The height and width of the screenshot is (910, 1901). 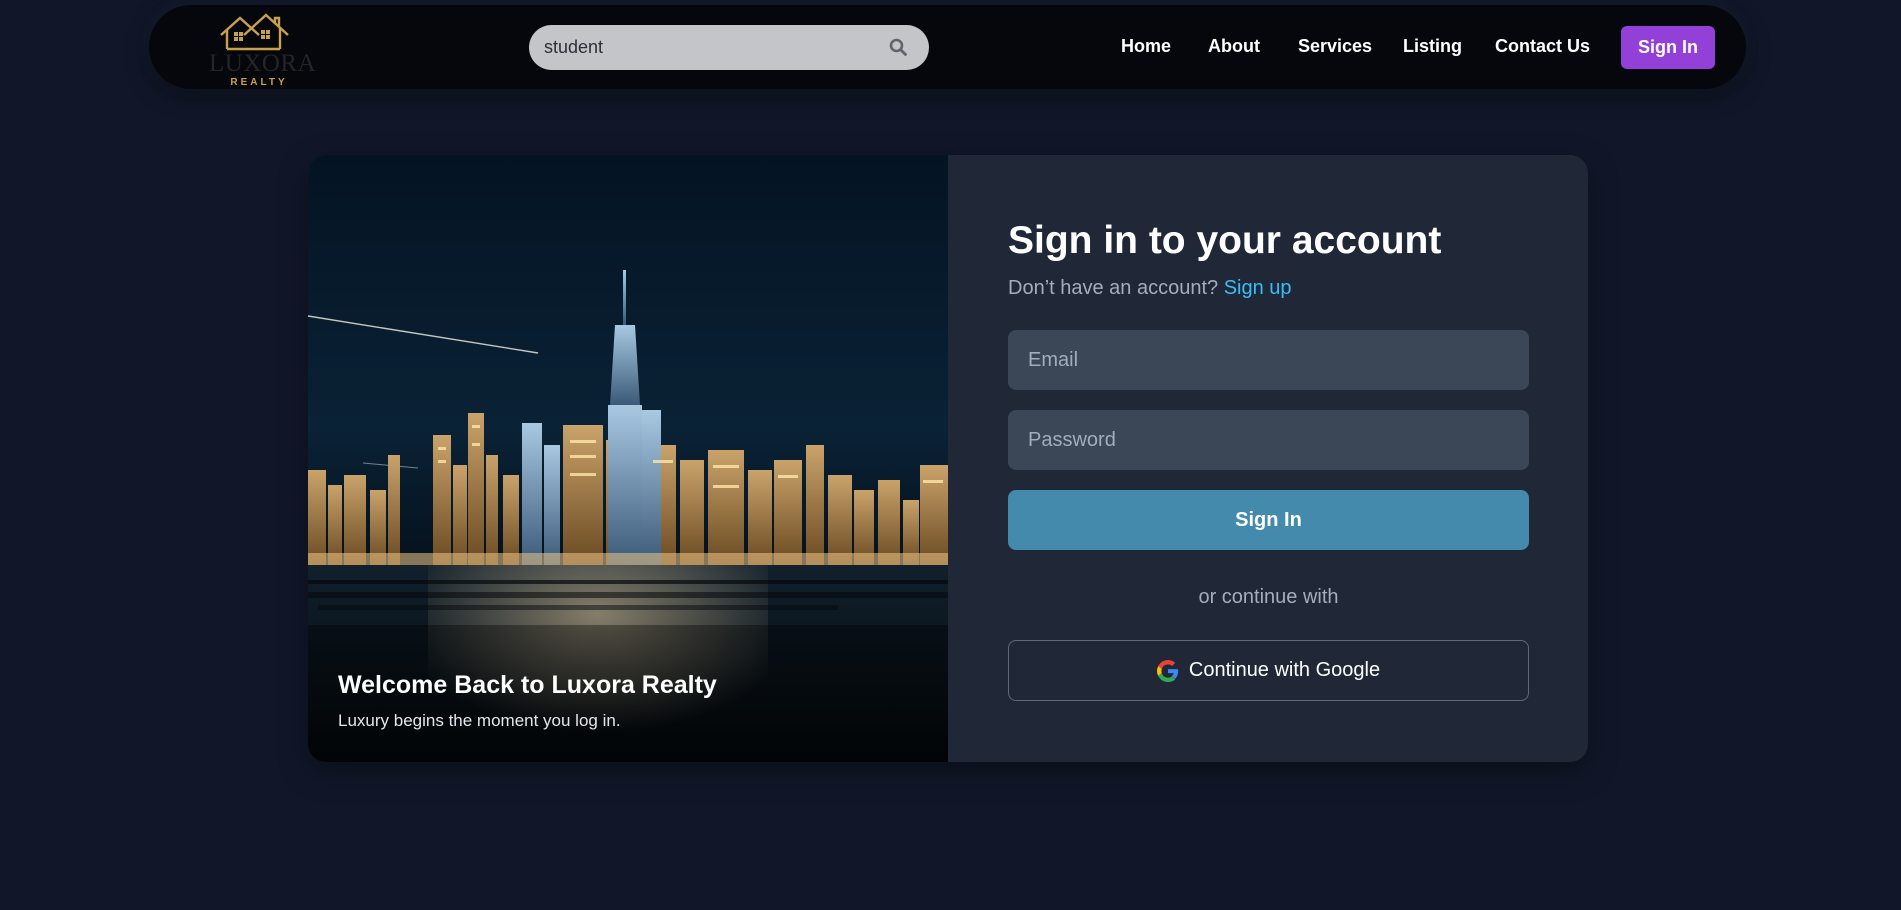 I want to click on email-field, so click(x=1268, y=360).